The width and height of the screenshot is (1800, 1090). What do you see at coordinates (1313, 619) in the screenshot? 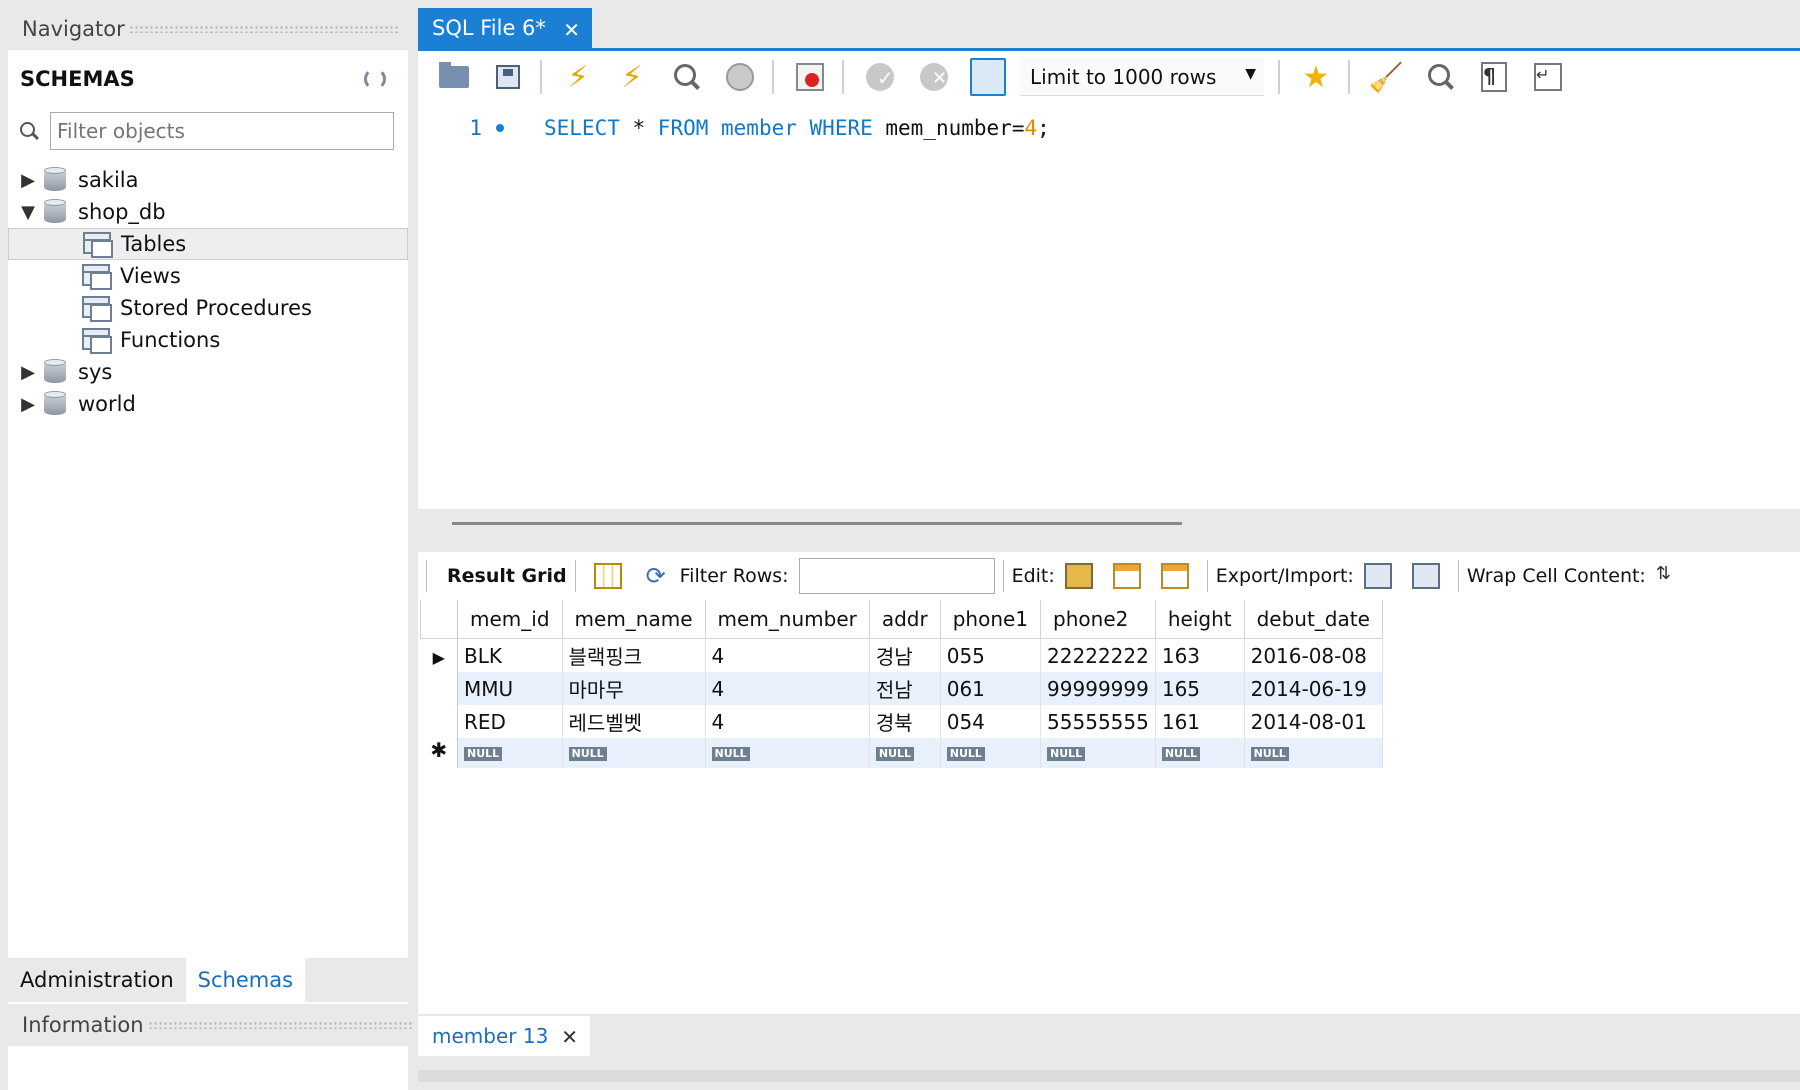
I see `column-header: debut_date` at bounding box center [1313, 619].